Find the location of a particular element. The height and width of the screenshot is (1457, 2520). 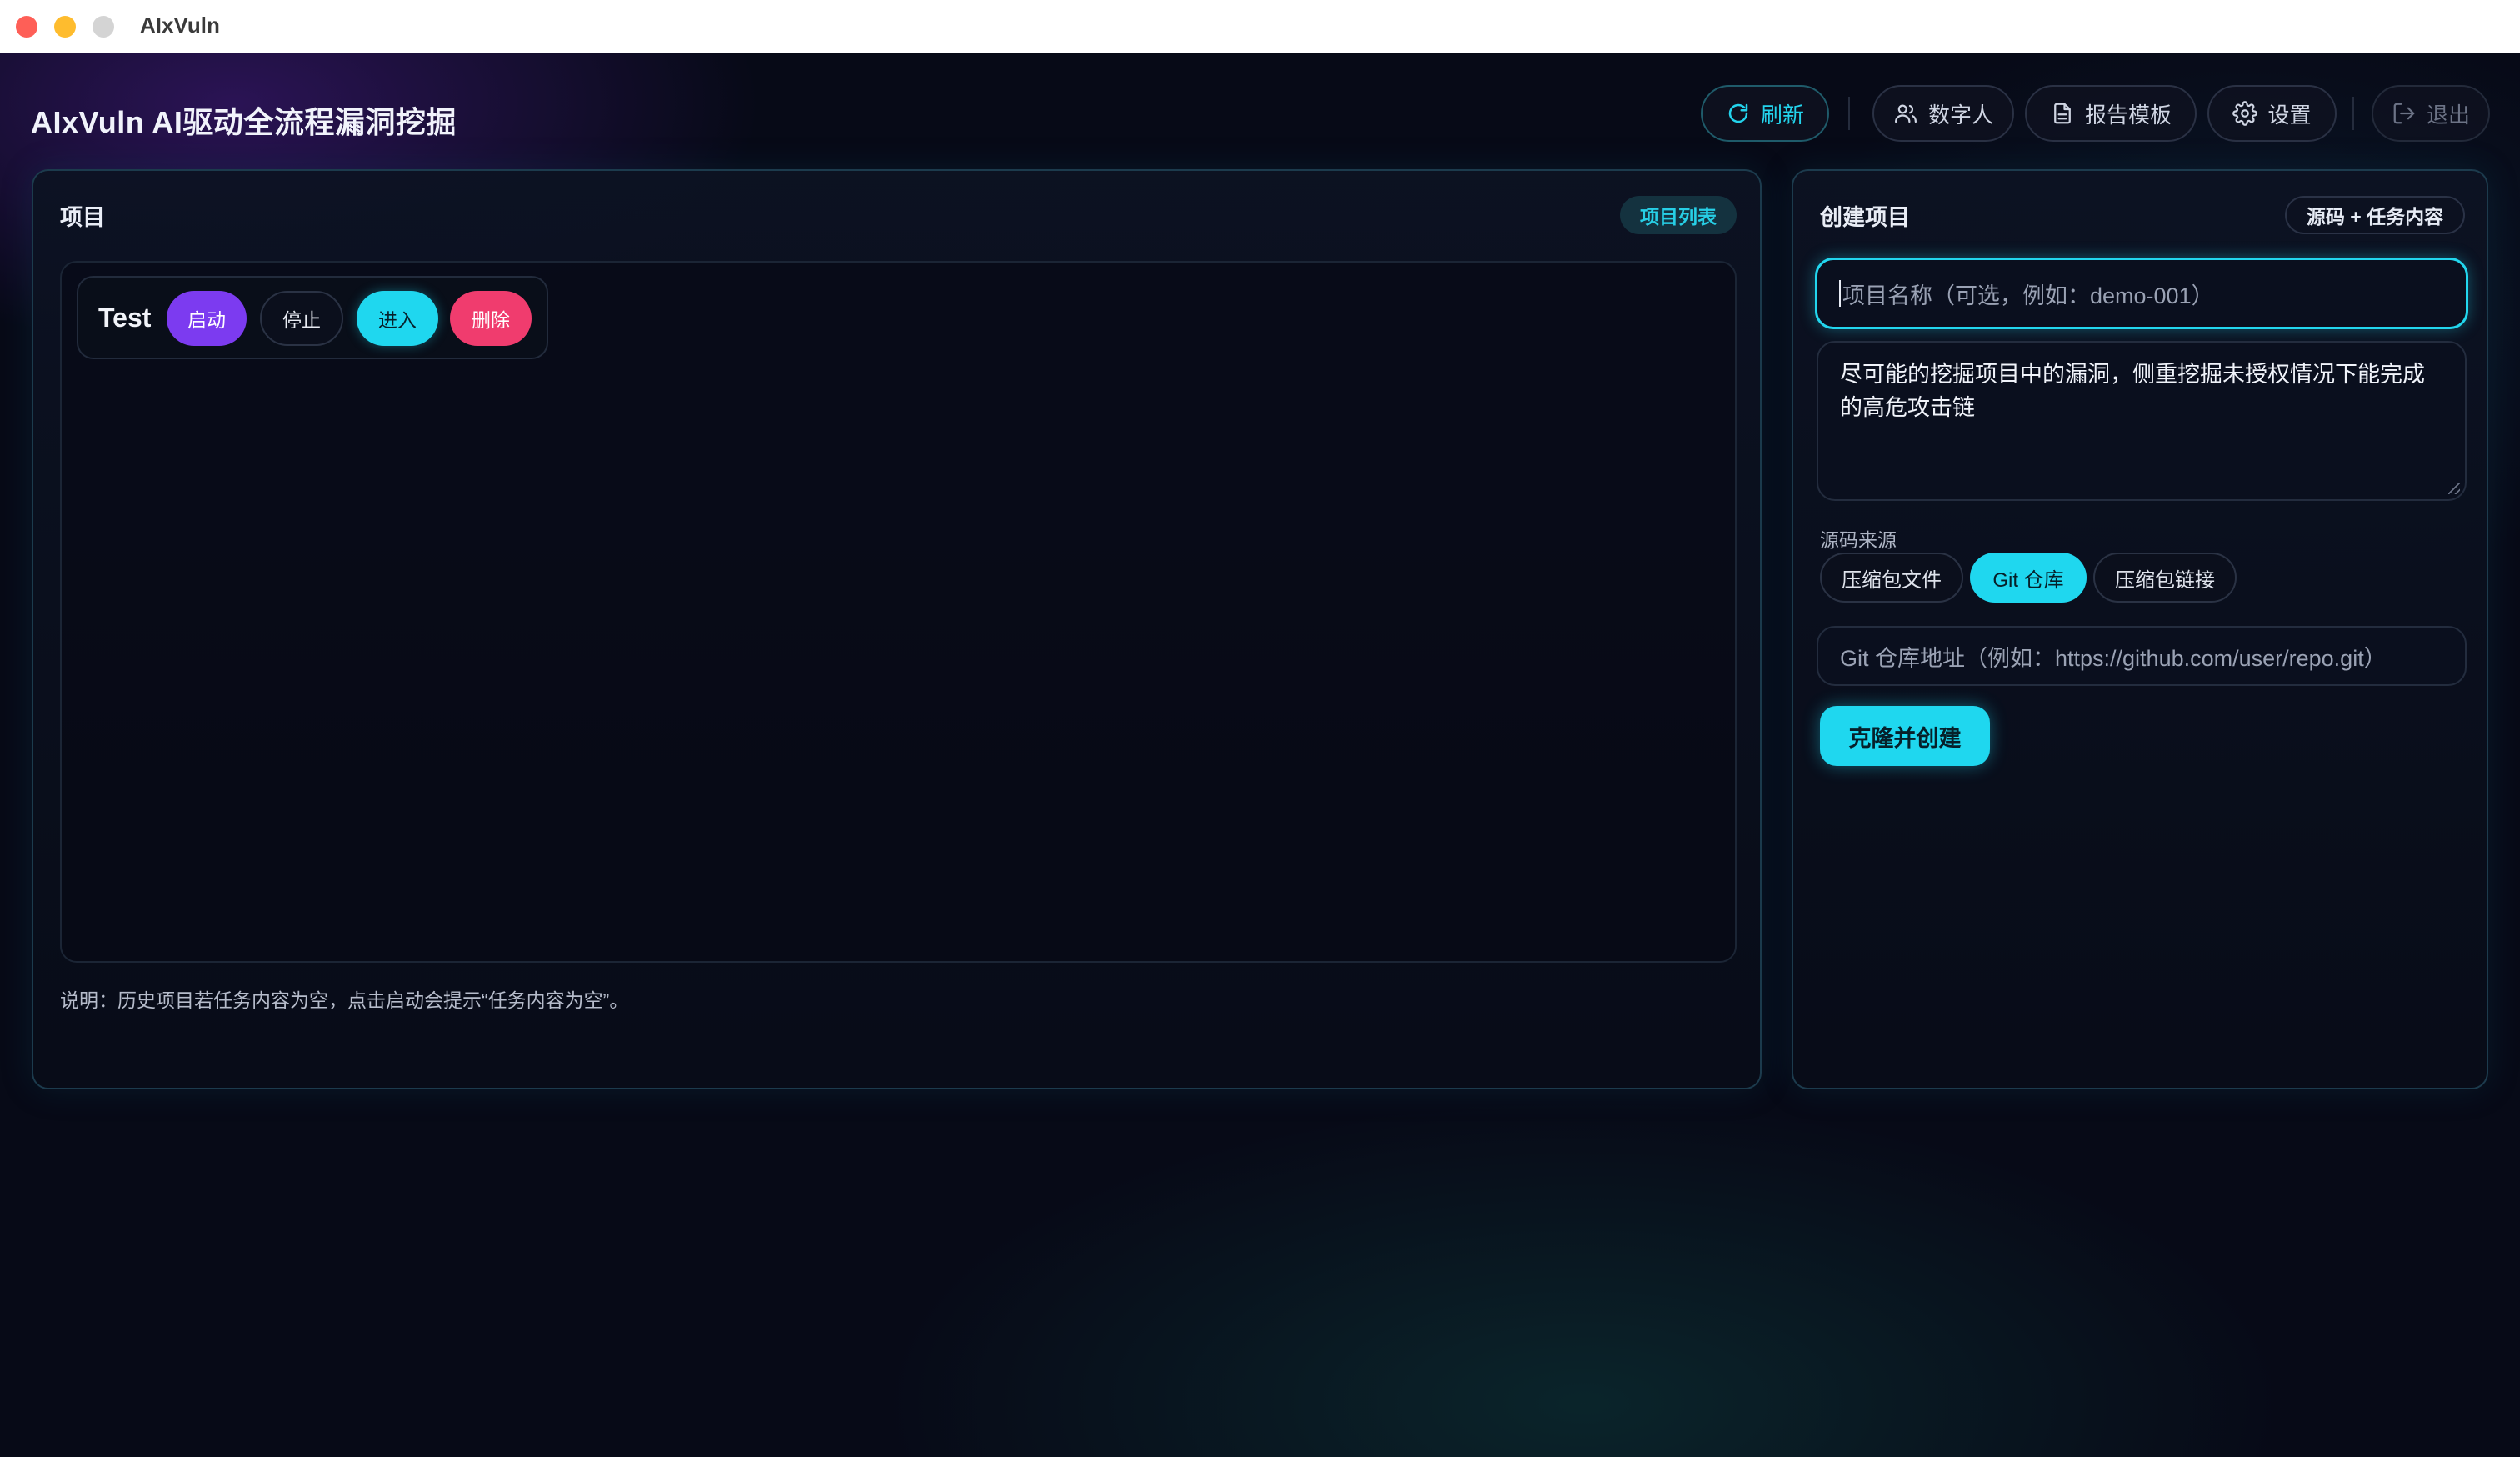

textarea-resize-handle is located at coordinates (2454, 488).